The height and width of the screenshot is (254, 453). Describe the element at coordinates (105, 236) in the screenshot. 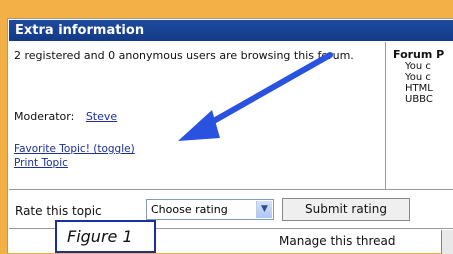

I see `figure-caption: Figure 1` at that location.